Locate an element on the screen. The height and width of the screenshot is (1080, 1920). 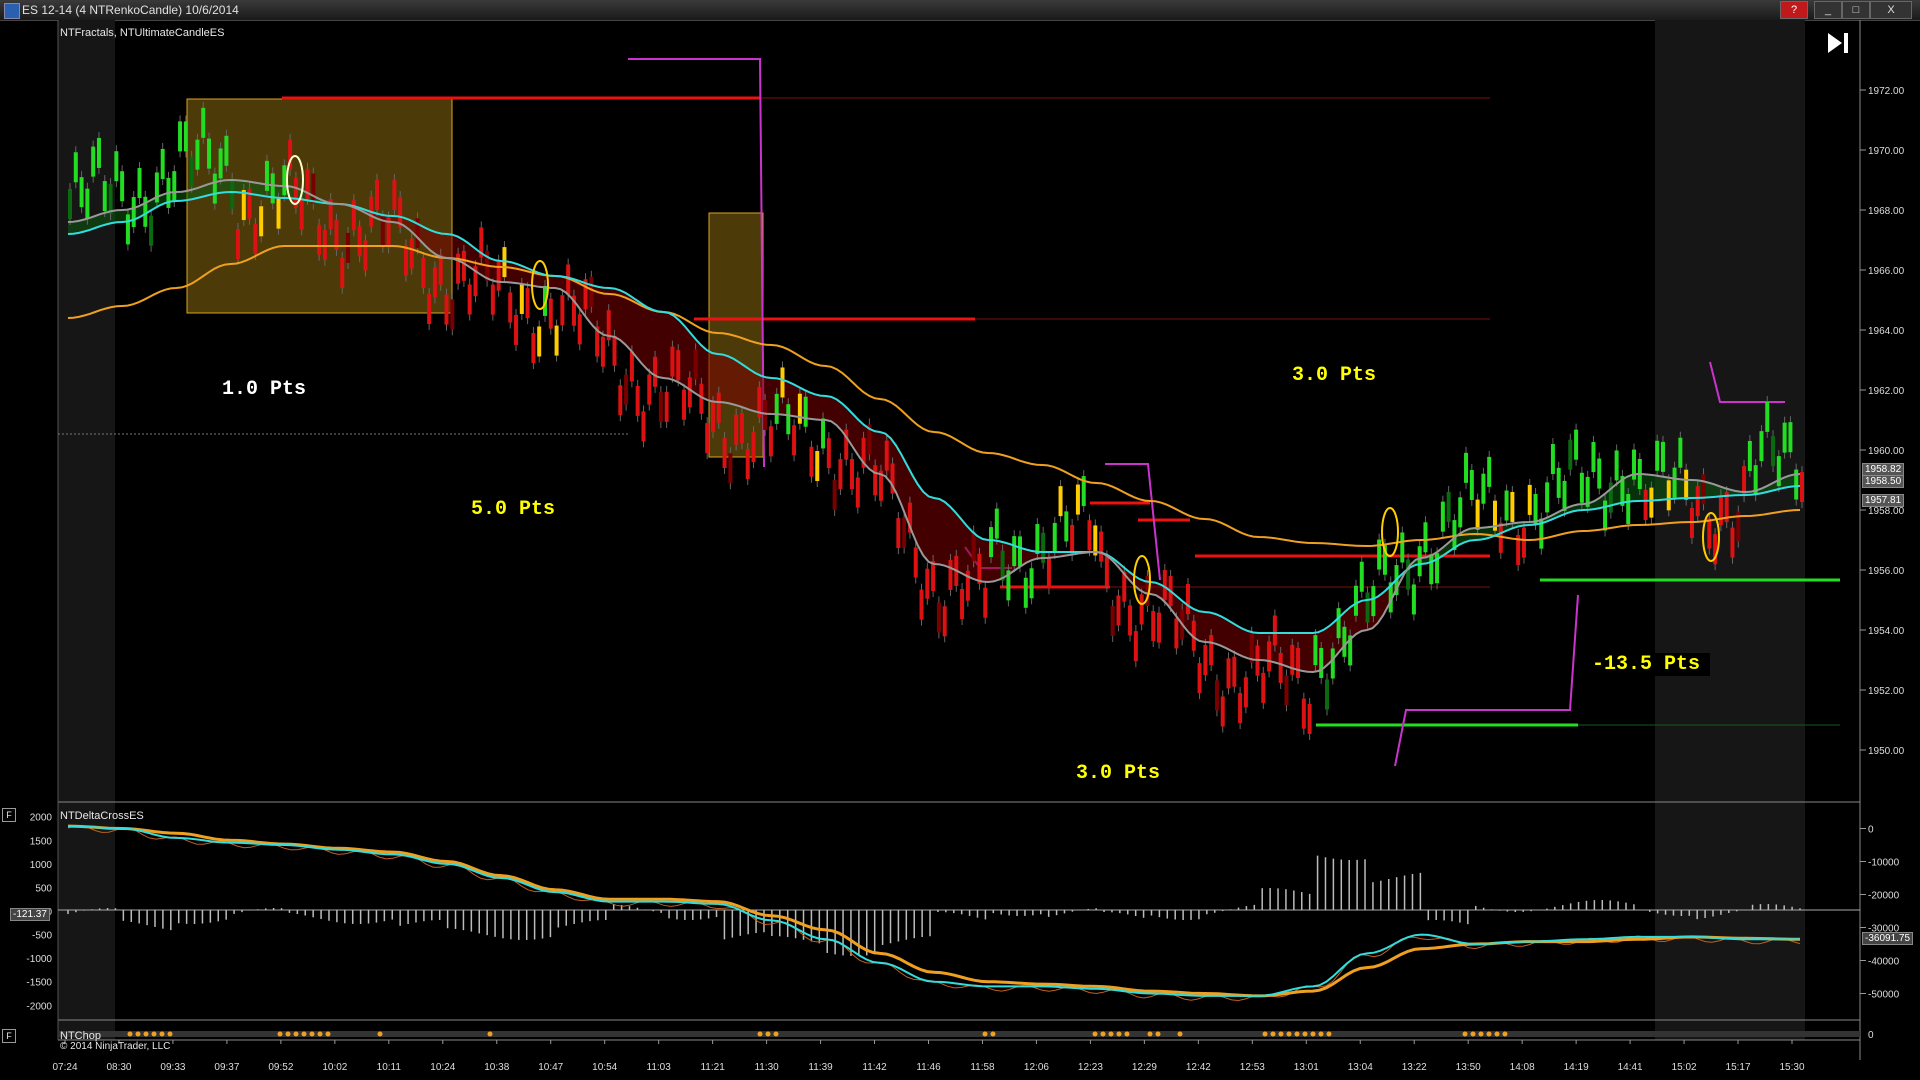
close-button: X is located at coordinates (1891, 10).